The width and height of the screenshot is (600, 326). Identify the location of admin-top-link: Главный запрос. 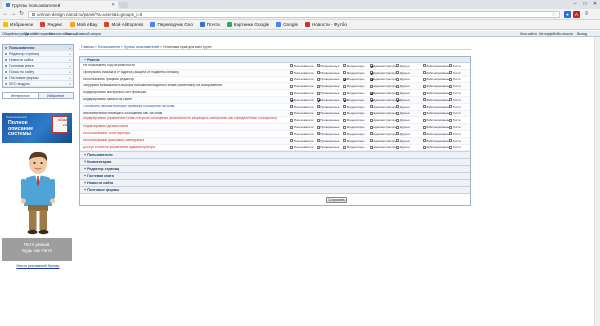
(88, 34).